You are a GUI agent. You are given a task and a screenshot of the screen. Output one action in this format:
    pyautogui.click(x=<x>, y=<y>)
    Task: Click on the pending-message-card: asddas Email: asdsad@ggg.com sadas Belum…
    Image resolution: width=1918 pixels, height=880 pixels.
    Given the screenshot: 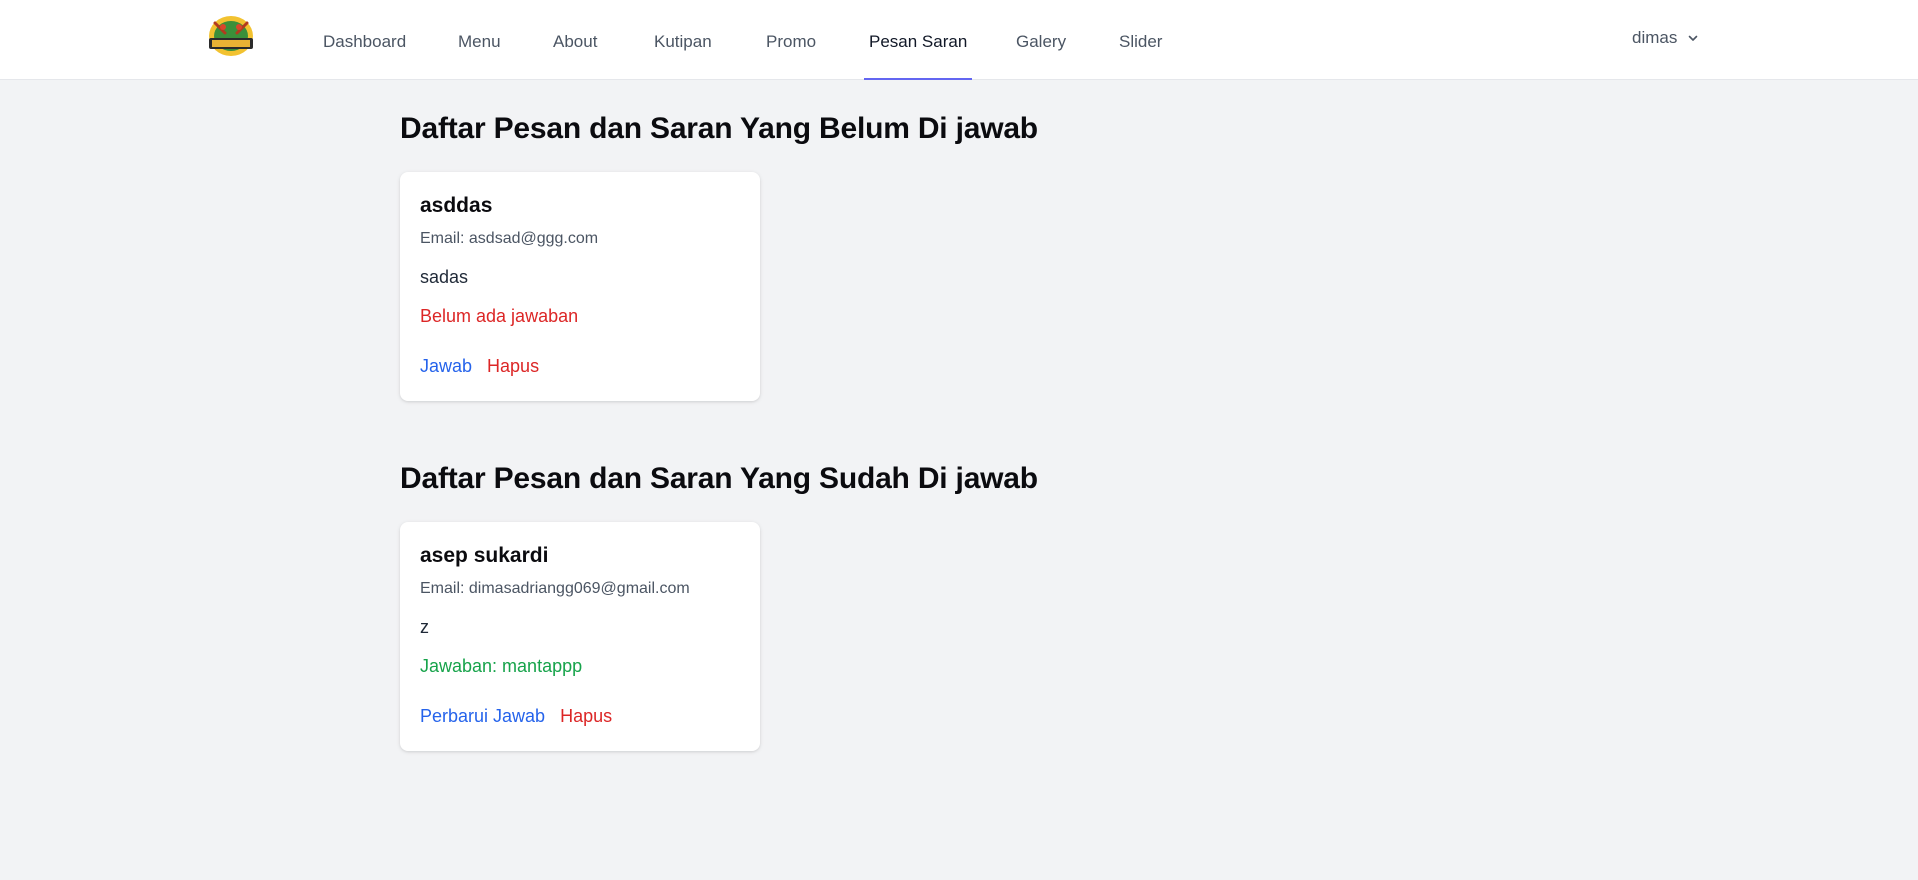 What is the action you would take?
    pyautogui.click(x=580, y=286)
    